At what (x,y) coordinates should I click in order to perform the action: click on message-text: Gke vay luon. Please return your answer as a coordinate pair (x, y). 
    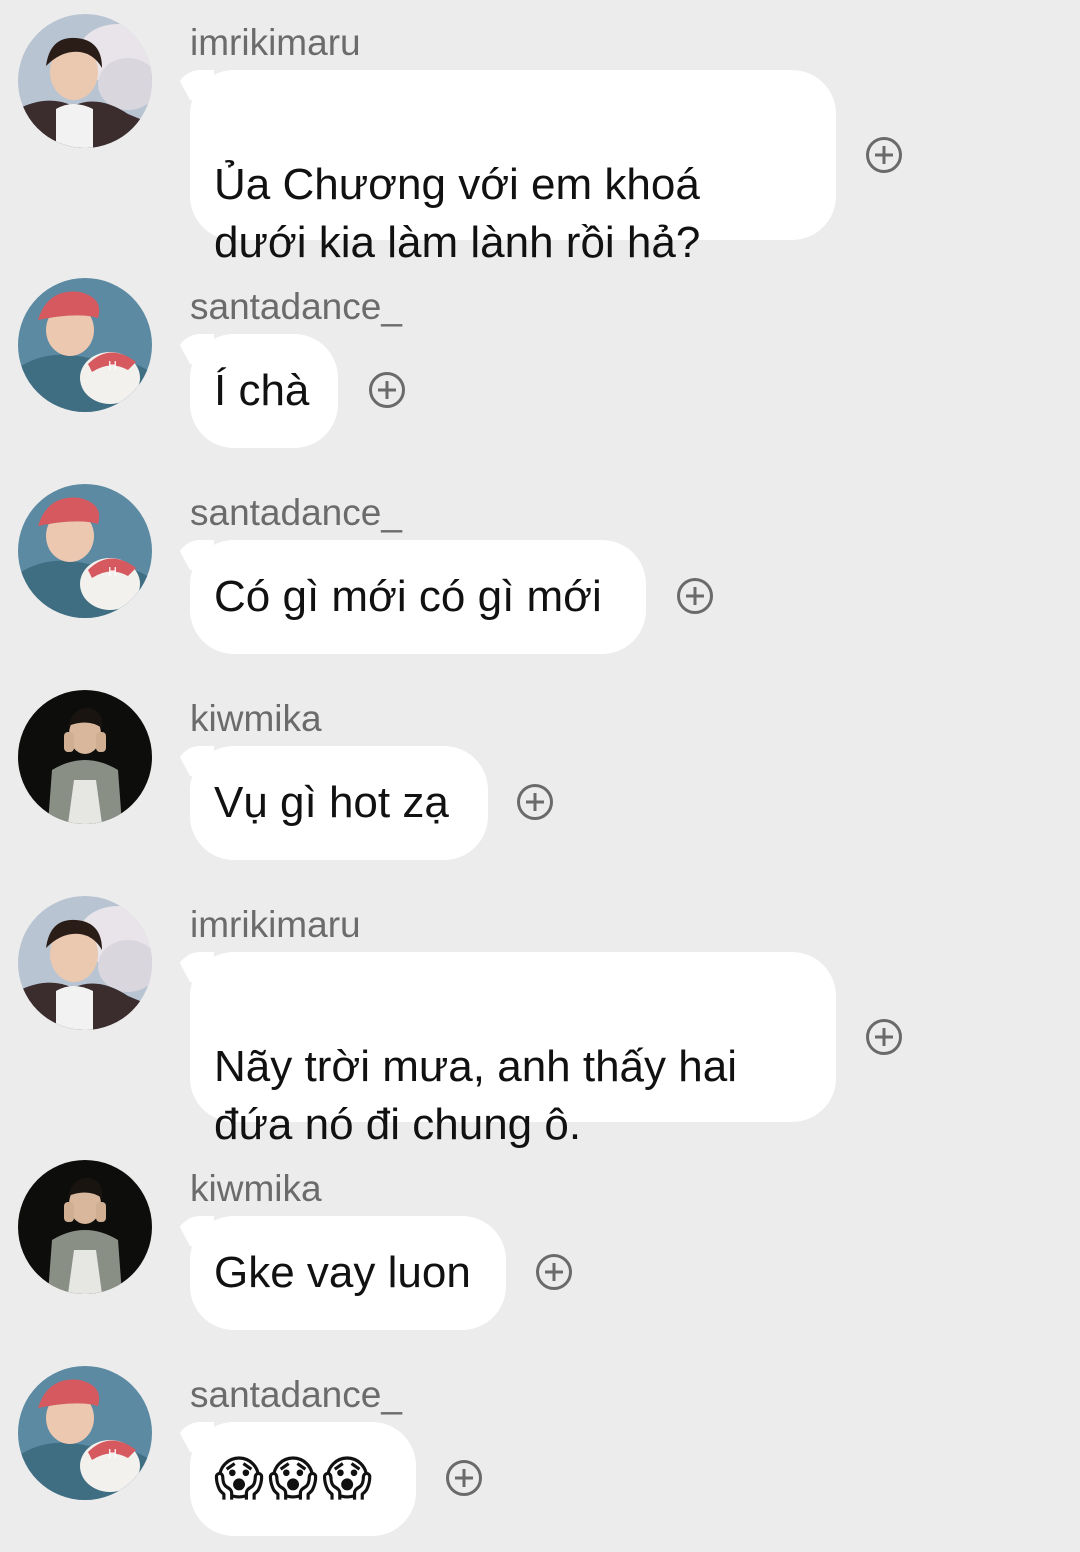
    Looking at the image, I should click on (342, 1272).